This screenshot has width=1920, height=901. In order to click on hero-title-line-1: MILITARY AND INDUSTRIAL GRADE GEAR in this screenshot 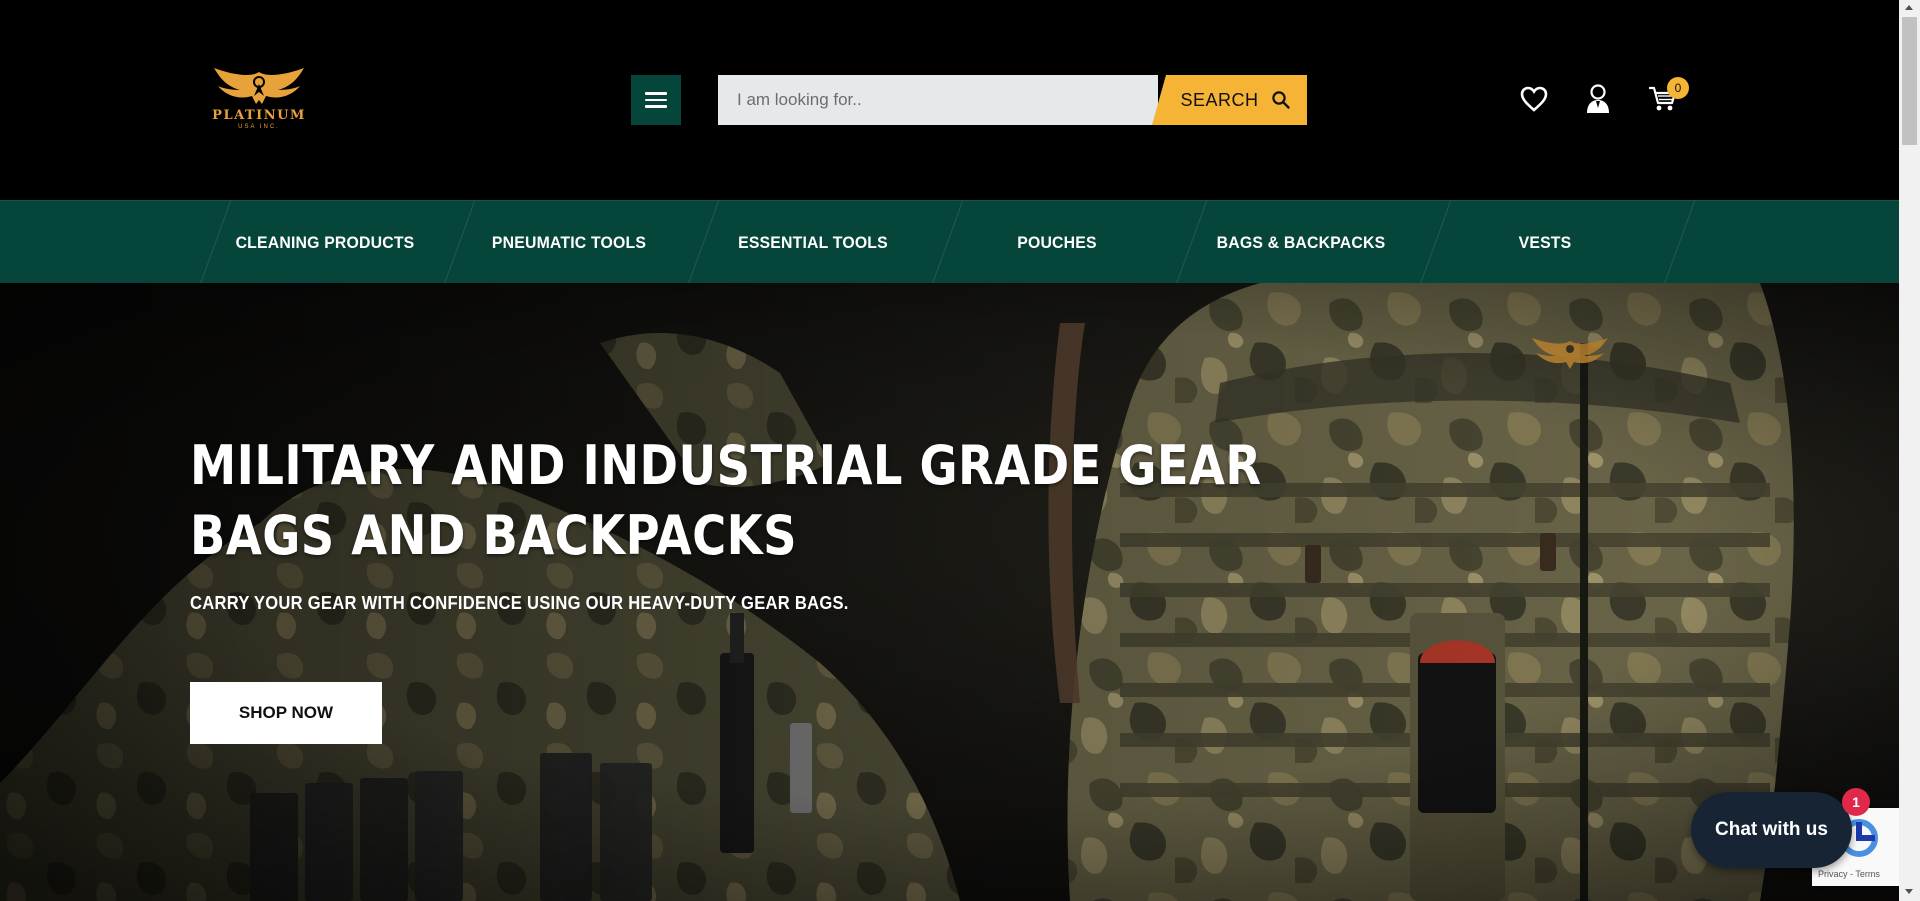, I will do `click(726, 465)`.